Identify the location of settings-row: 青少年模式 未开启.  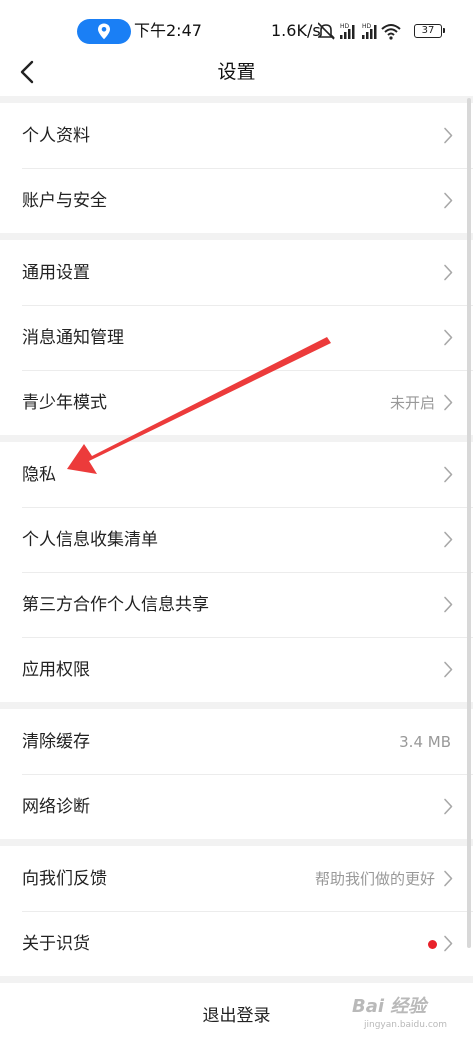
(236, 402).